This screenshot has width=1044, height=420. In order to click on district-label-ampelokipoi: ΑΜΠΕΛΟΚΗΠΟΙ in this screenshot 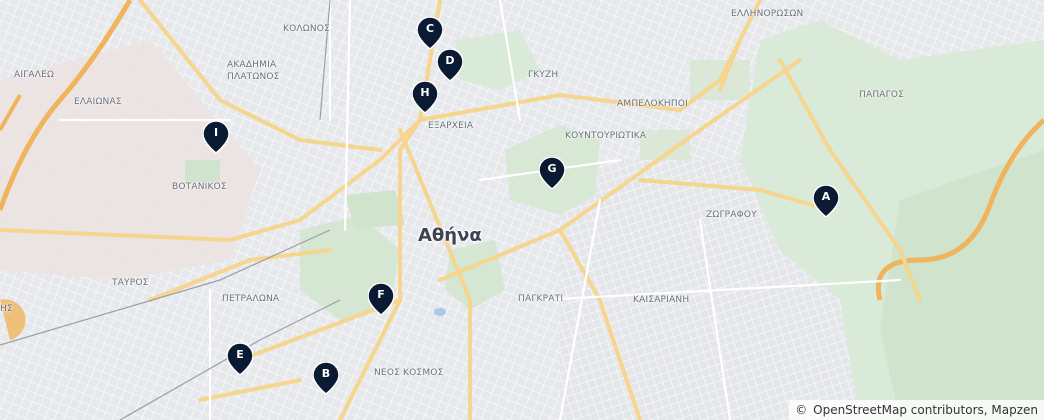, I will do `click(652, 104)`.